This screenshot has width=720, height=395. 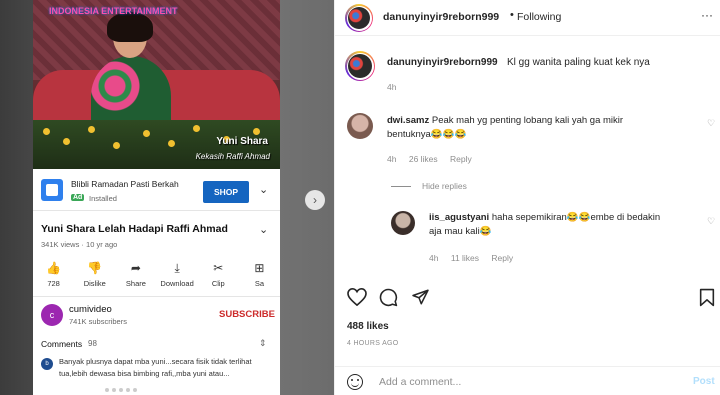 I want to click on thumbs-down-icon: 👎, so click(x=95, y=268).